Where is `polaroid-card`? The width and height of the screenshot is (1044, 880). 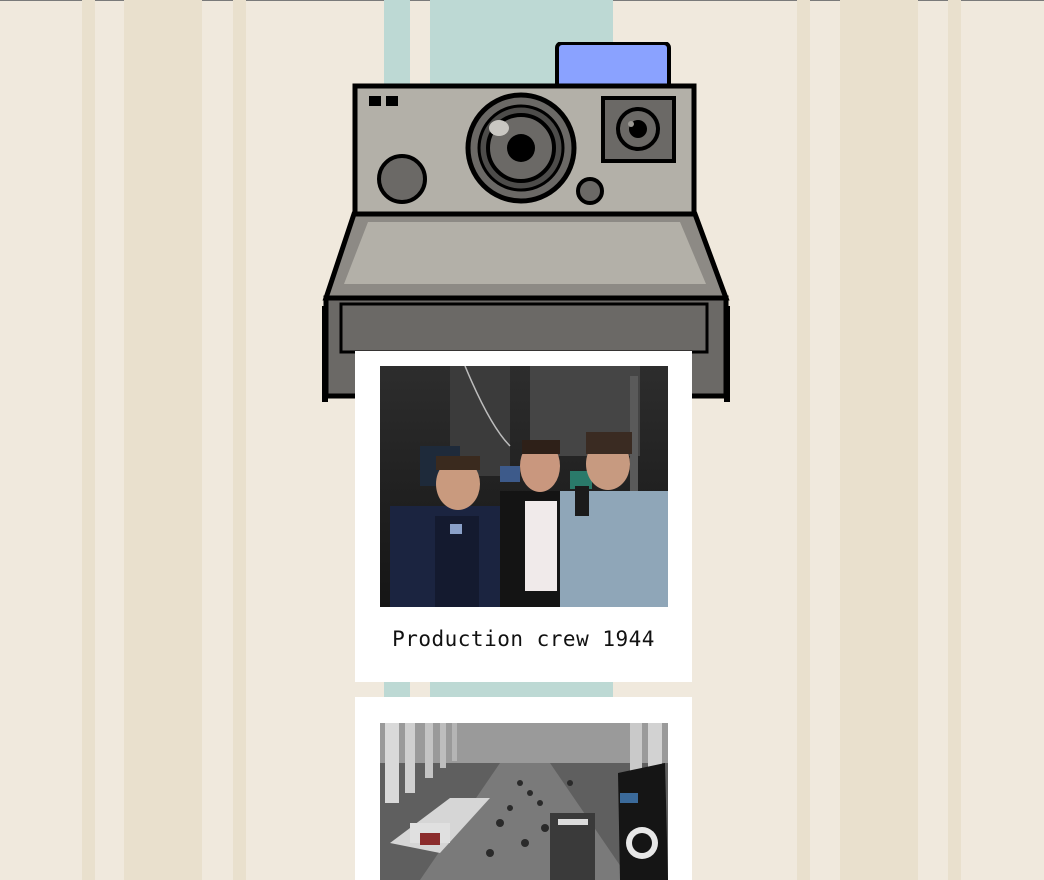 polaroid-card is located at coordinates (523, 788).